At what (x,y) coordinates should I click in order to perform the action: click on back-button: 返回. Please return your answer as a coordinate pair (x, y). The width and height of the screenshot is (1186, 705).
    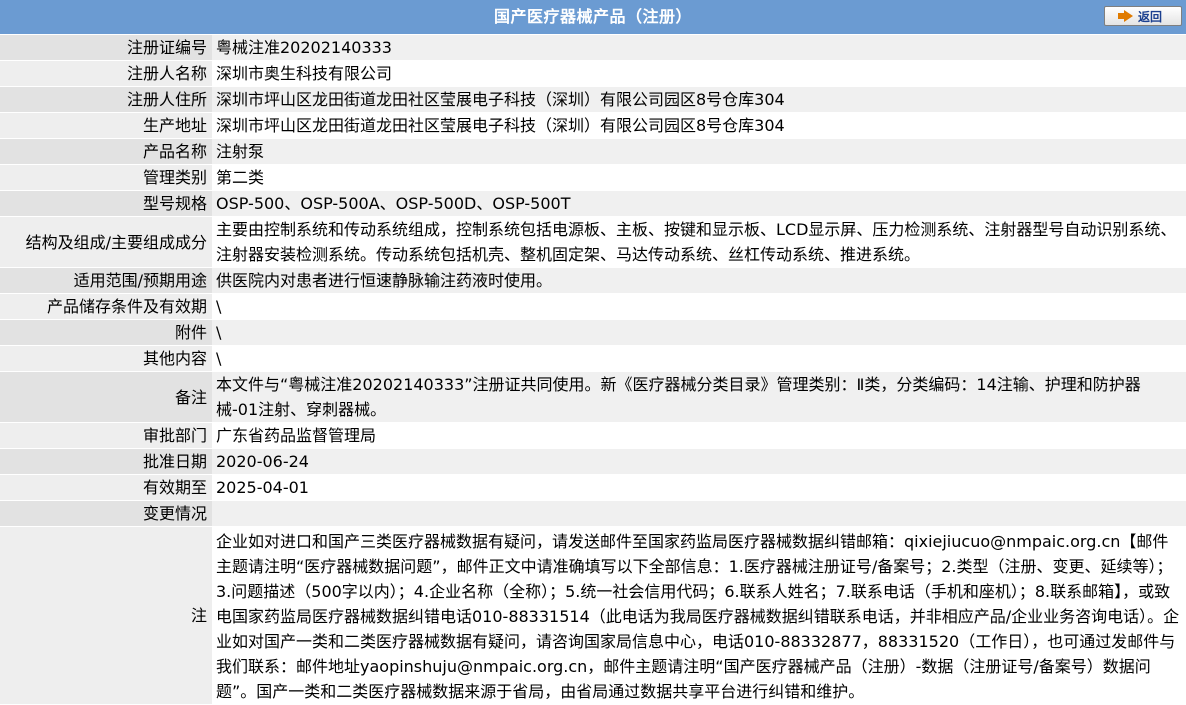
    Looking at the image, I should click on (1143, 16).